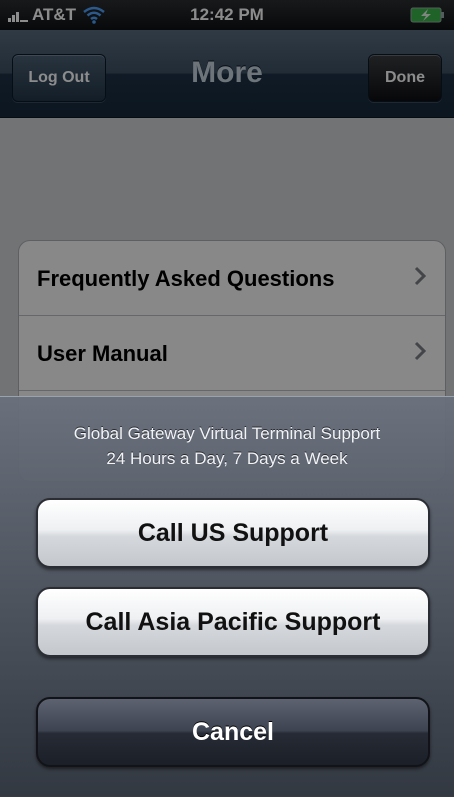 Image resolution: width=454 pixels, height=797 pixels. What do you see at coordinates (227, 433) in the screenshot?
I see `action-sheet-title-line1: Global Gateway Virtual Terminal Support` at bounding box center [227, 433].